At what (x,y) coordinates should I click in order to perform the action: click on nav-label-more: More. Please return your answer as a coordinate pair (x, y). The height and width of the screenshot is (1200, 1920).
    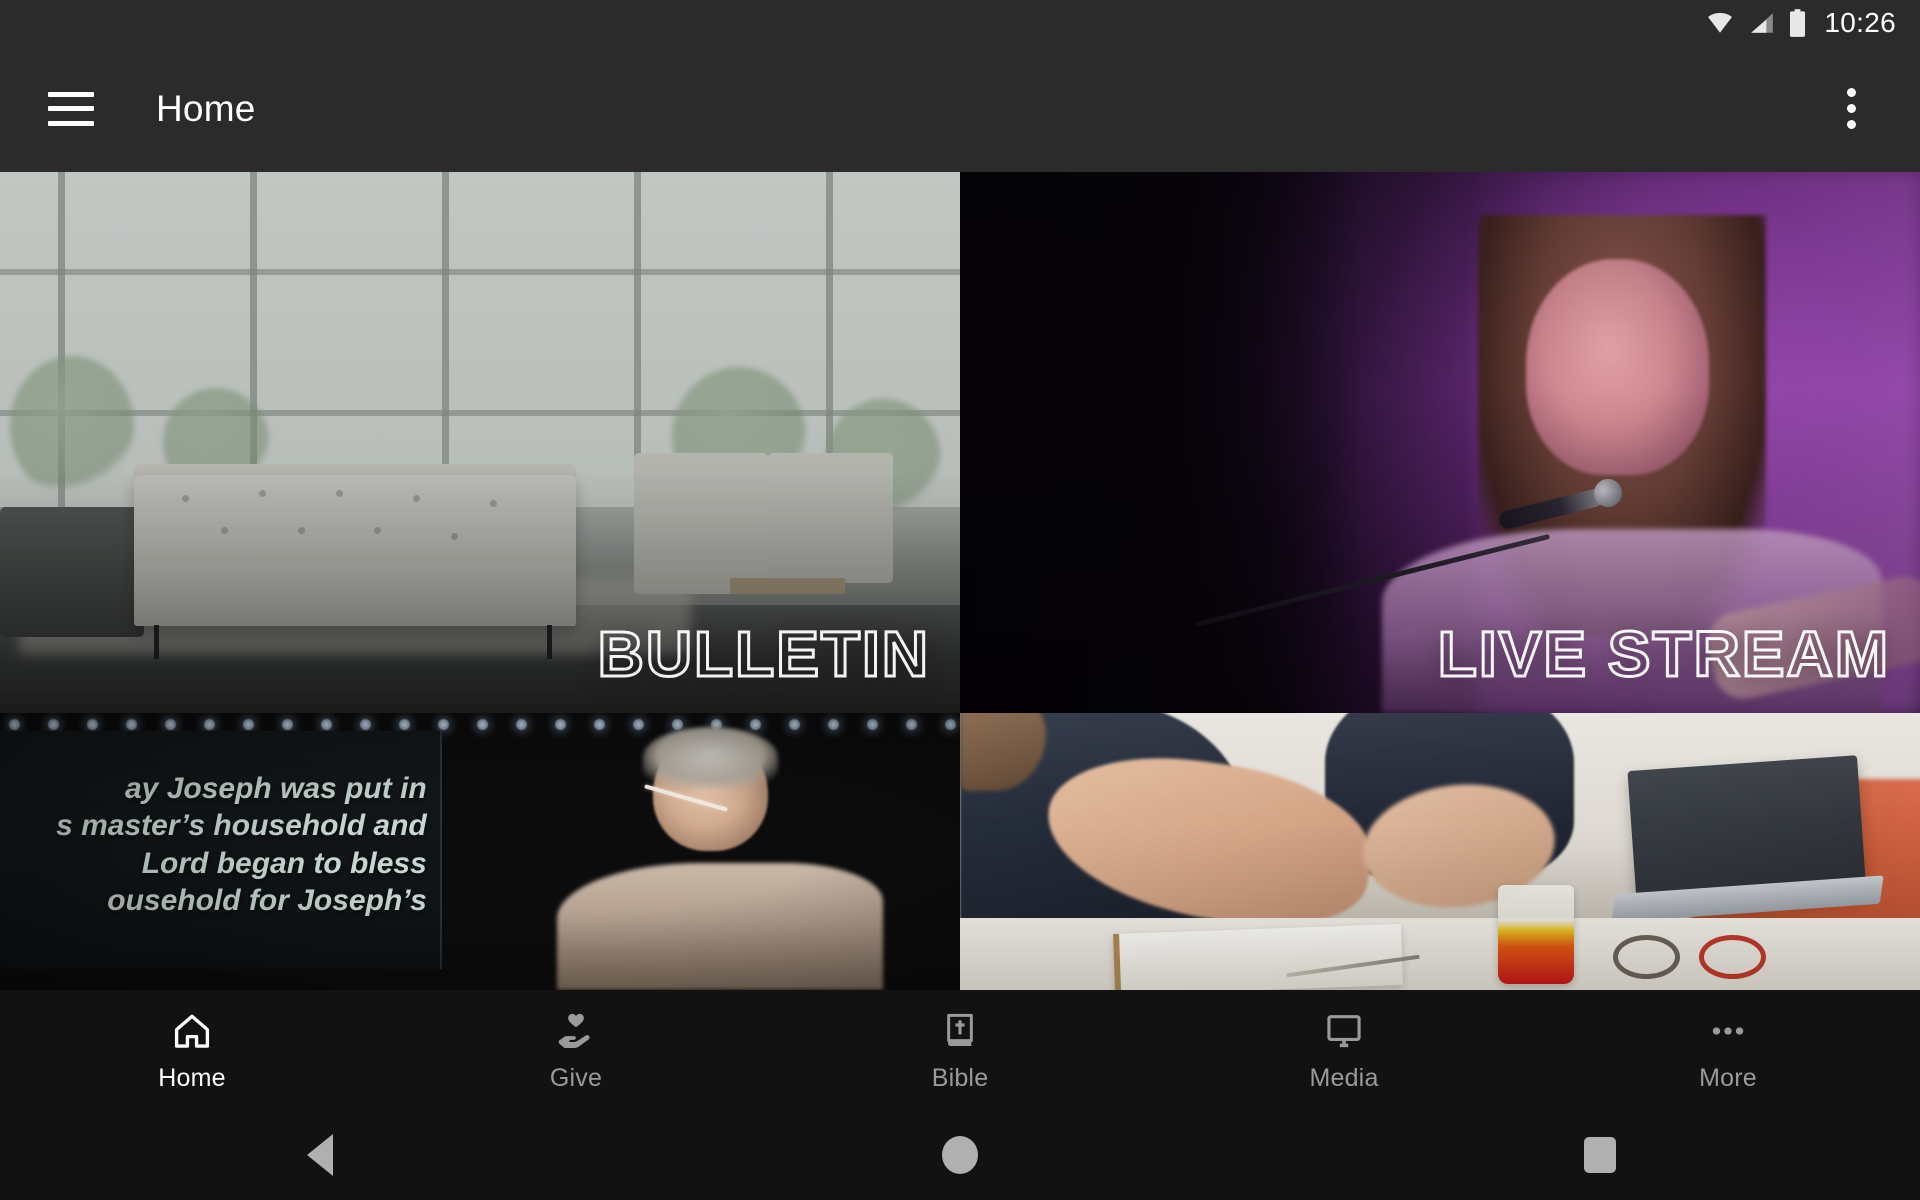
    Looking at the image, I should click on (1728, 1077).